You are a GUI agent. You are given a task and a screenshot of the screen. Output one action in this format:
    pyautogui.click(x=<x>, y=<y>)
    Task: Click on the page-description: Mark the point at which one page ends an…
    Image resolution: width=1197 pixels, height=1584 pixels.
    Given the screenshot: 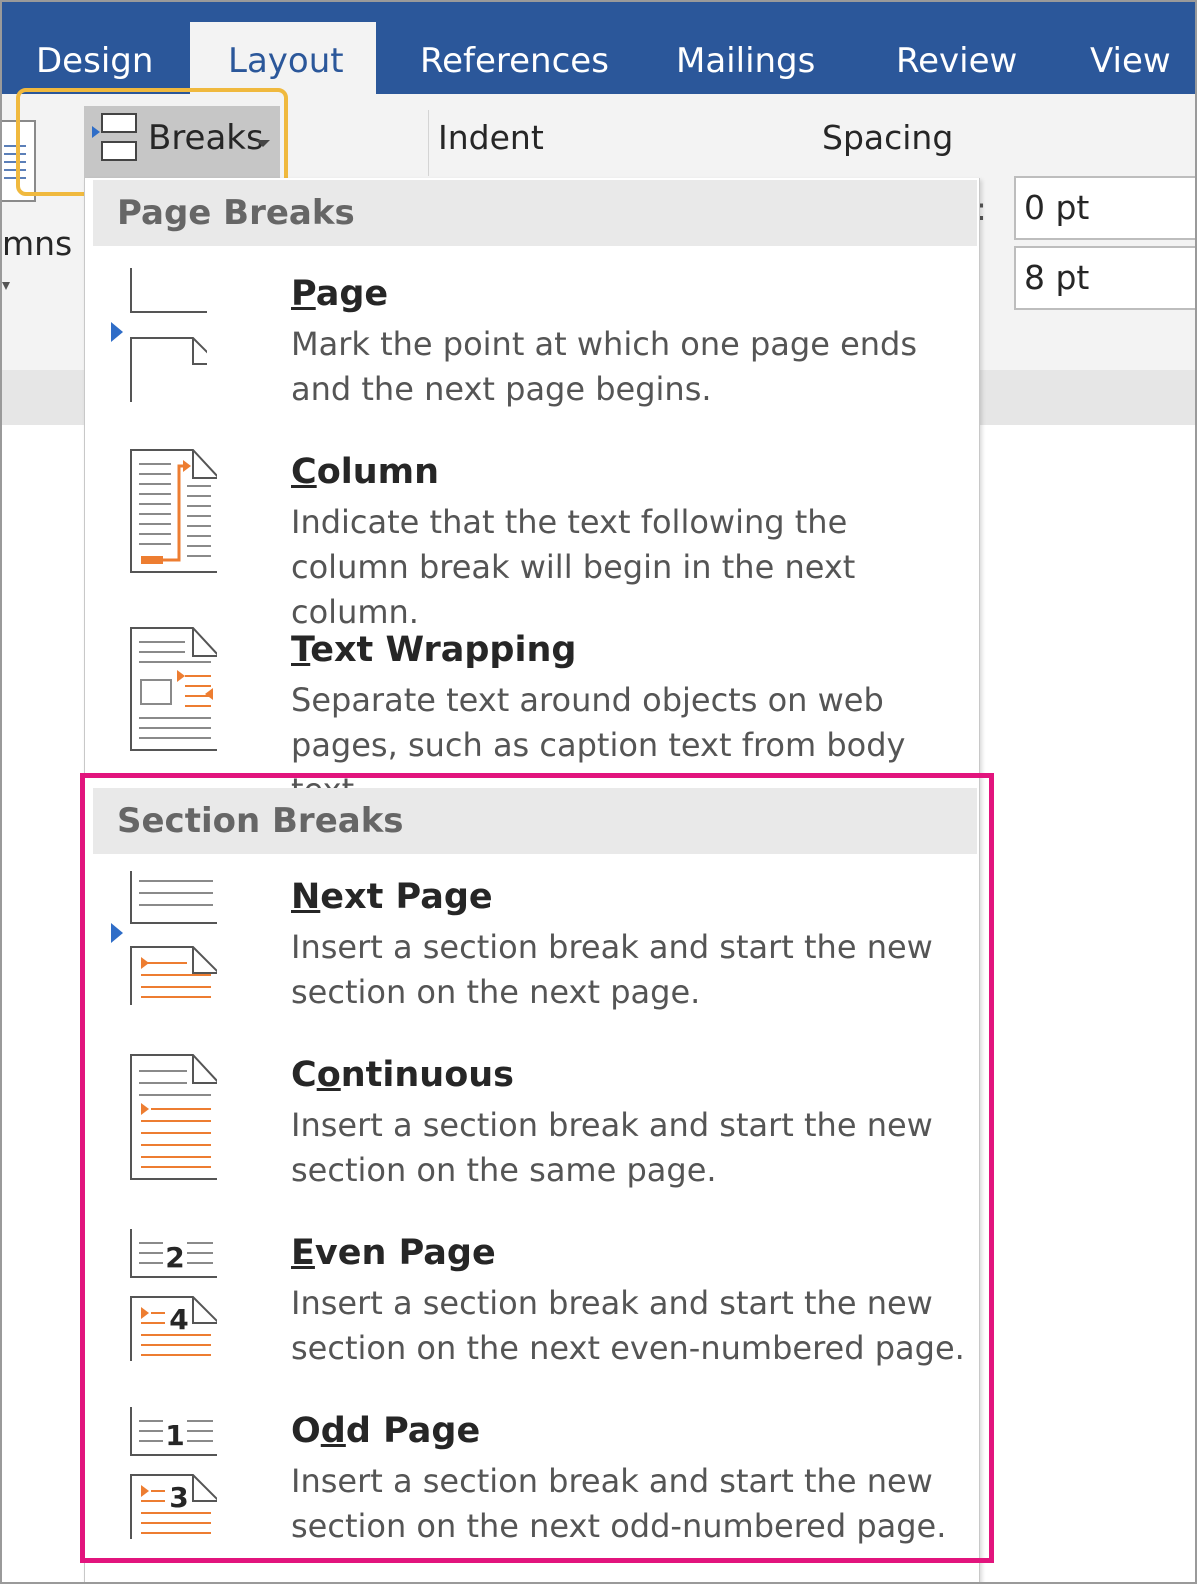 What is the action you would take?
    pyautogui.click(x=604, y=366)
    